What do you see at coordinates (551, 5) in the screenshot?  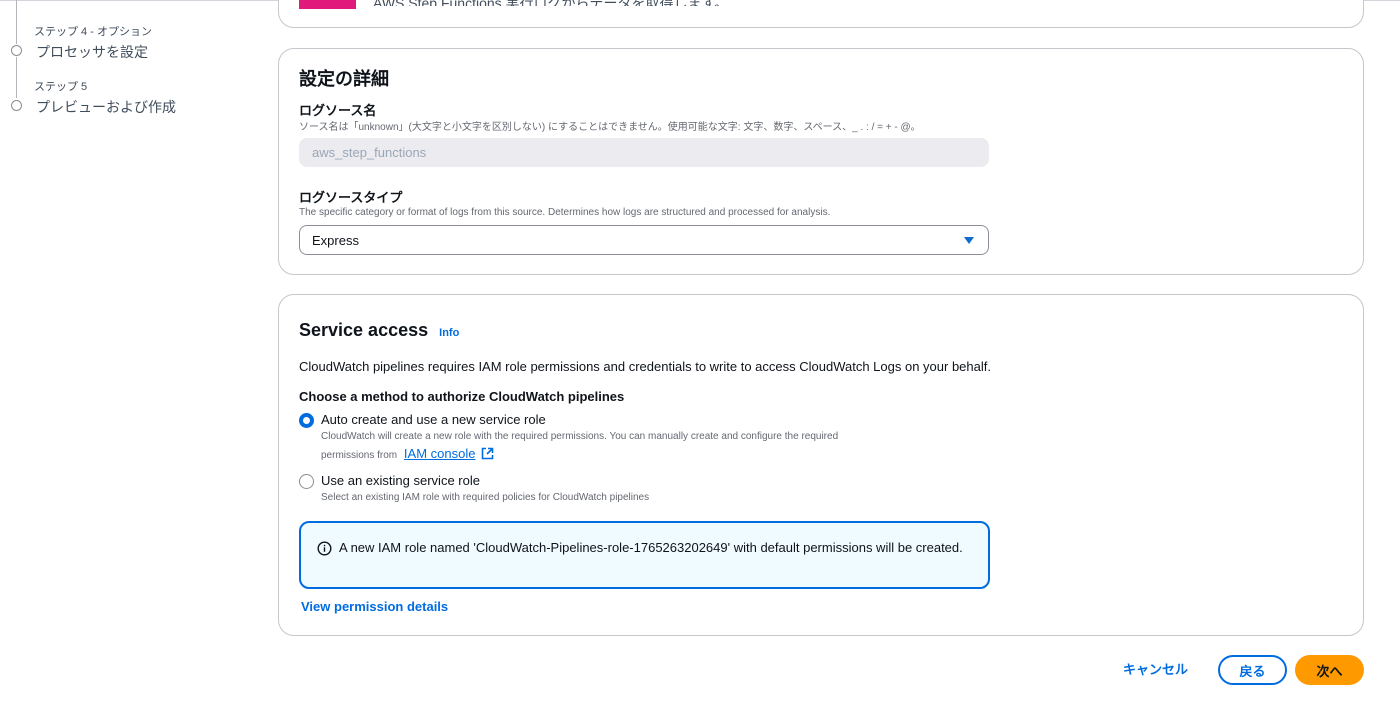 I see `source-description: AWS Step Functions 実行ログからデータを取得します。` at bounding box center [551, 5].